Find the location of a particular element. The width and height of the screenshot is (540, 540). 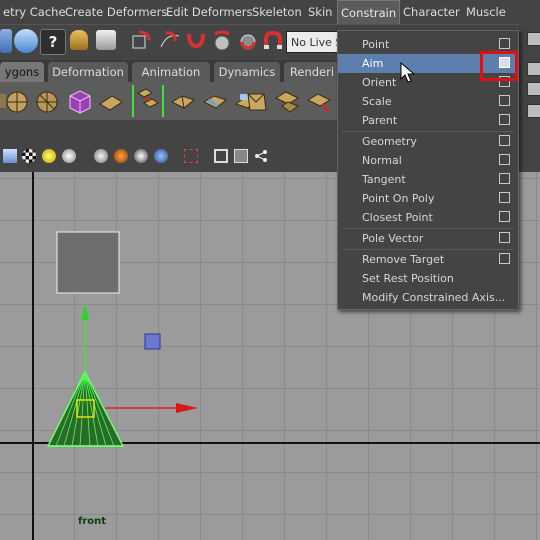

isolate-select-icon is located at coordinates (191, 156).